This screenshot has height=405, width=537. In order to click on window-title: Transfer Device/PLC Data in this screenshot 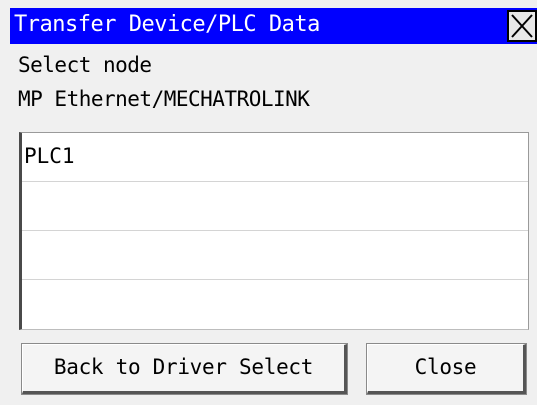, I will do `click(167, 24)`.